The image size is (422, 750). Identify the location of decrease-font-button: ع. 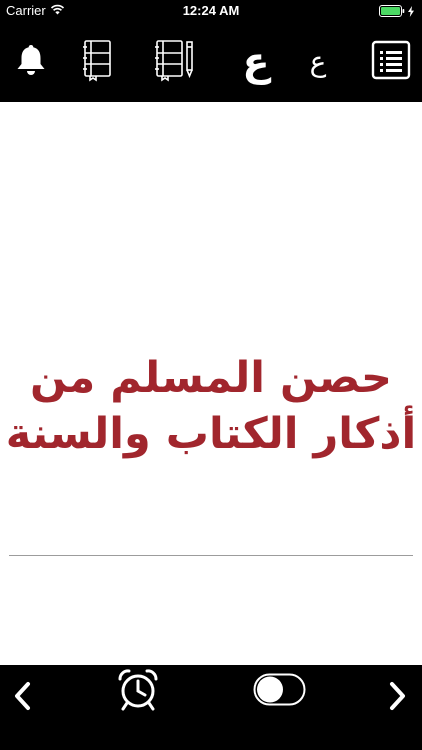
(318, 62).